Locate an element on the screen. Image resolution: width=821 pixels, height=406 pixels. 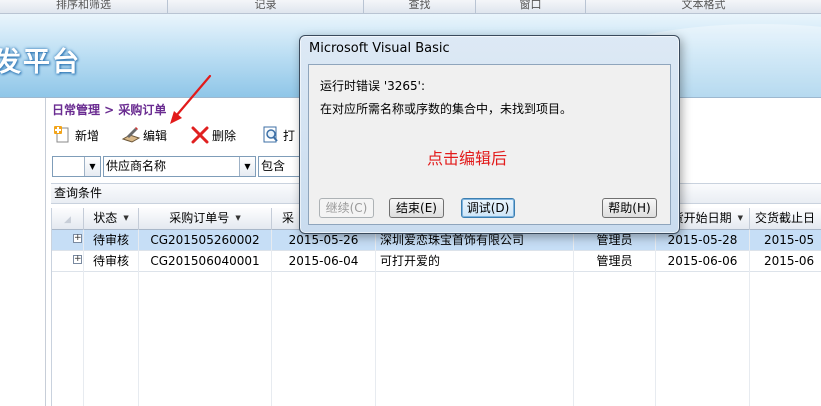
column-header-order-no-label: 采购订单号 is located at coordinates (199, 218).